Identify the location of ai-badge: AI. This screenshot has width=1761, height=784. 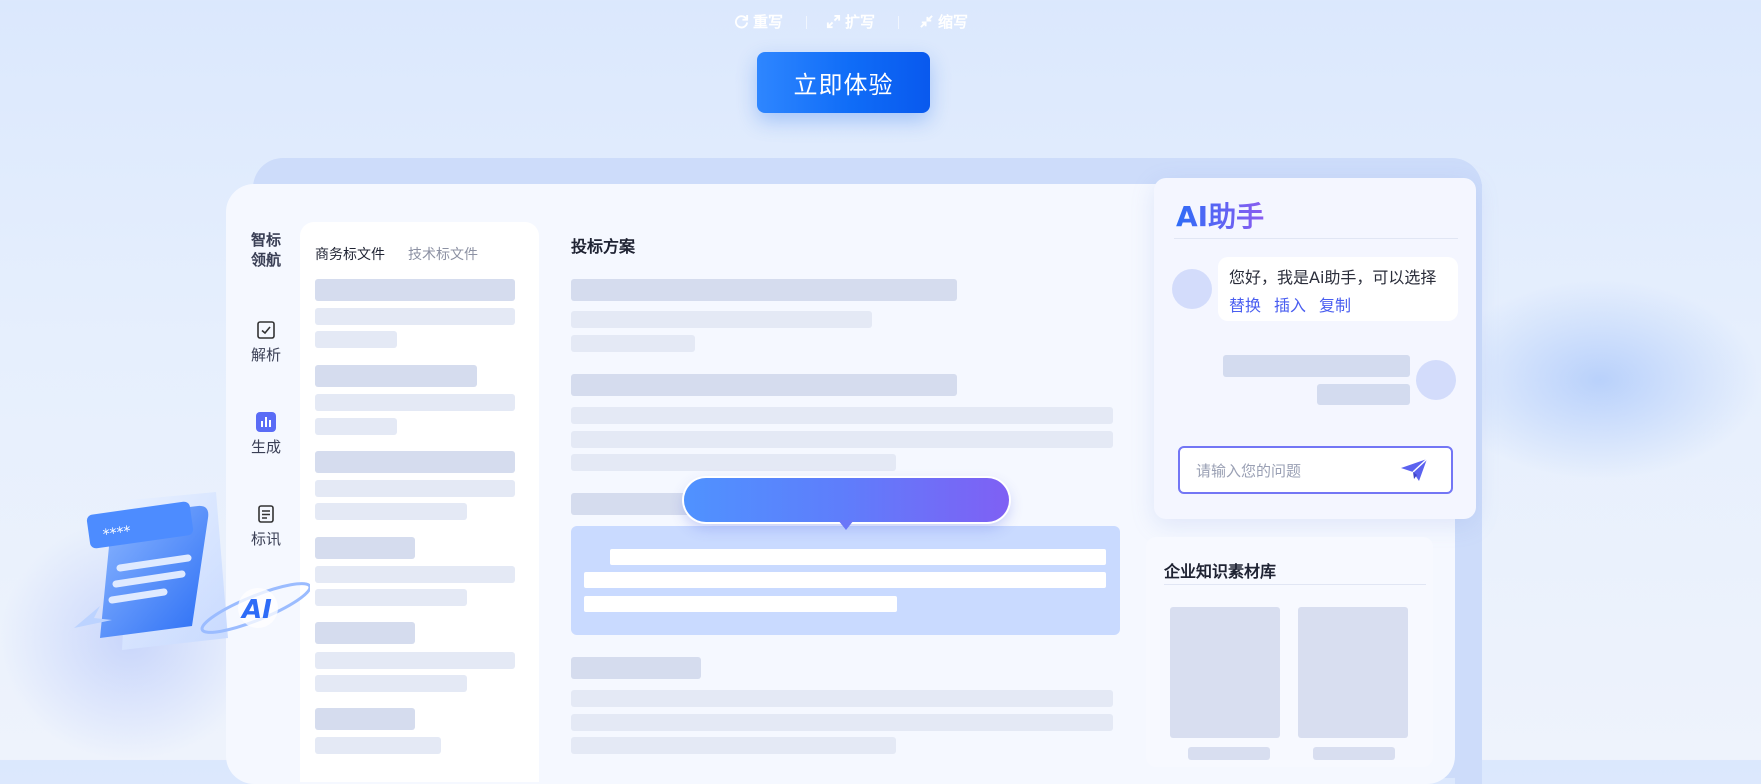
(256, 610).